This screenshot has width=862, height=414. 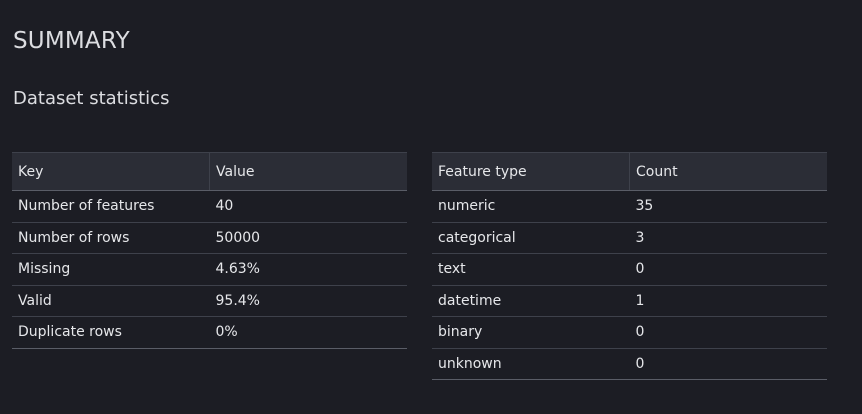 What do you see at coordinates (111, 206) in the screenshot?
I see `row-key: Number of features` at bounding box center [111, 206].